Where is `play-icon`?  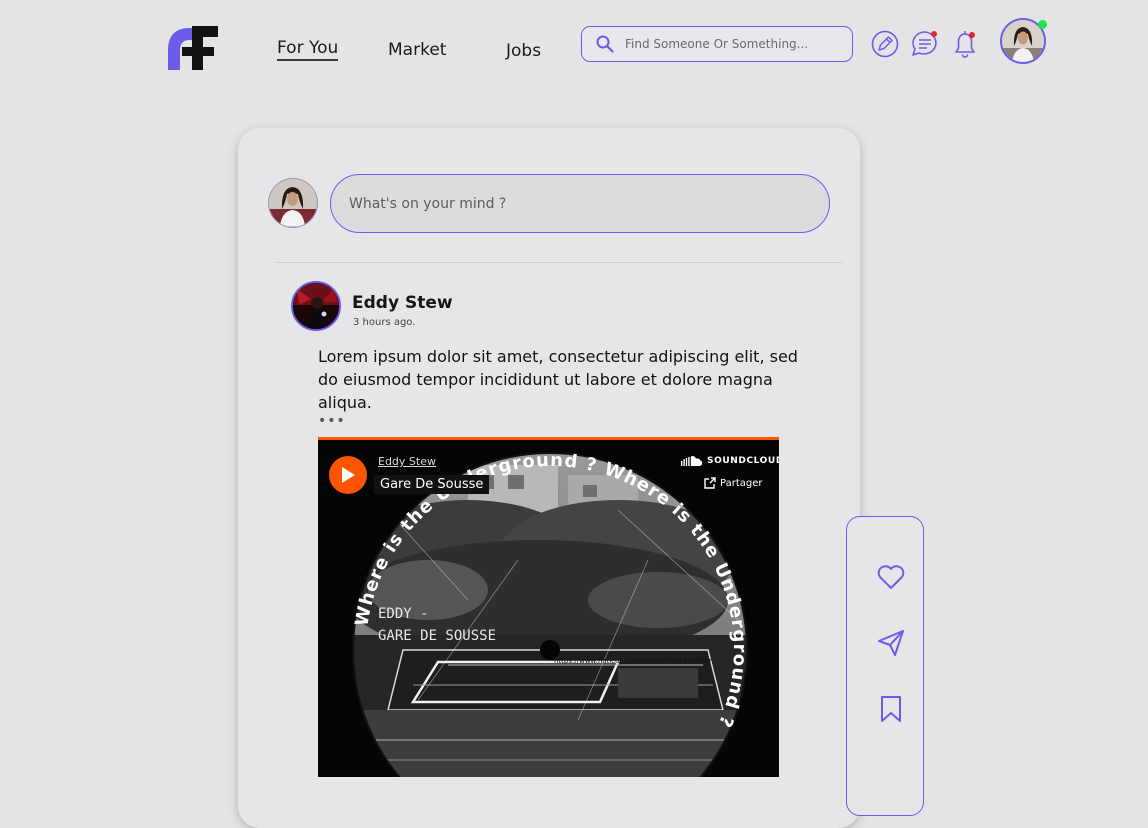 play-icon is located at coordinates (348, 475).